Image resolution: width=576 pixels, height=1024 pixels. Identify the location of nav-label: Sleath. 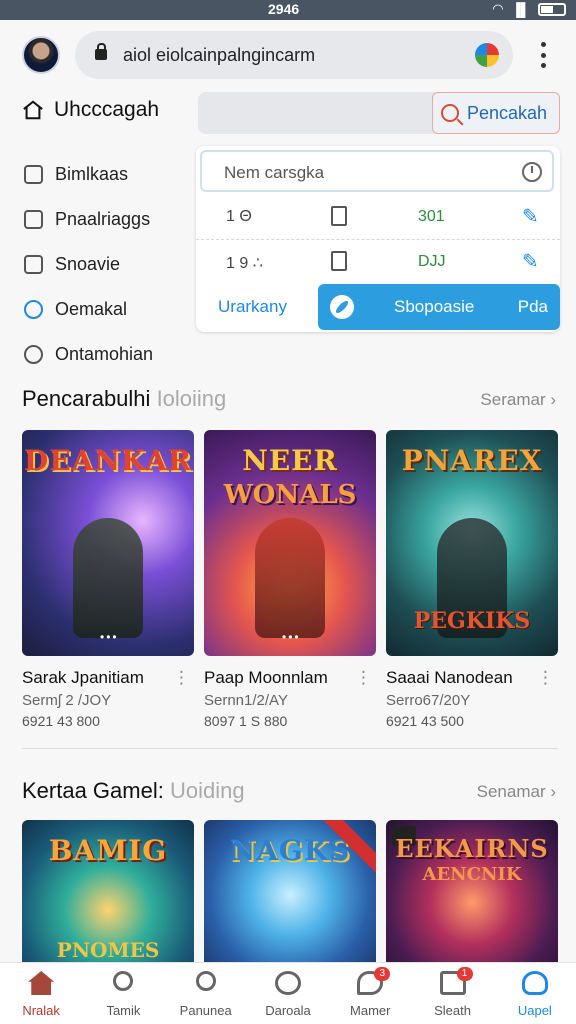
(452, 1010).